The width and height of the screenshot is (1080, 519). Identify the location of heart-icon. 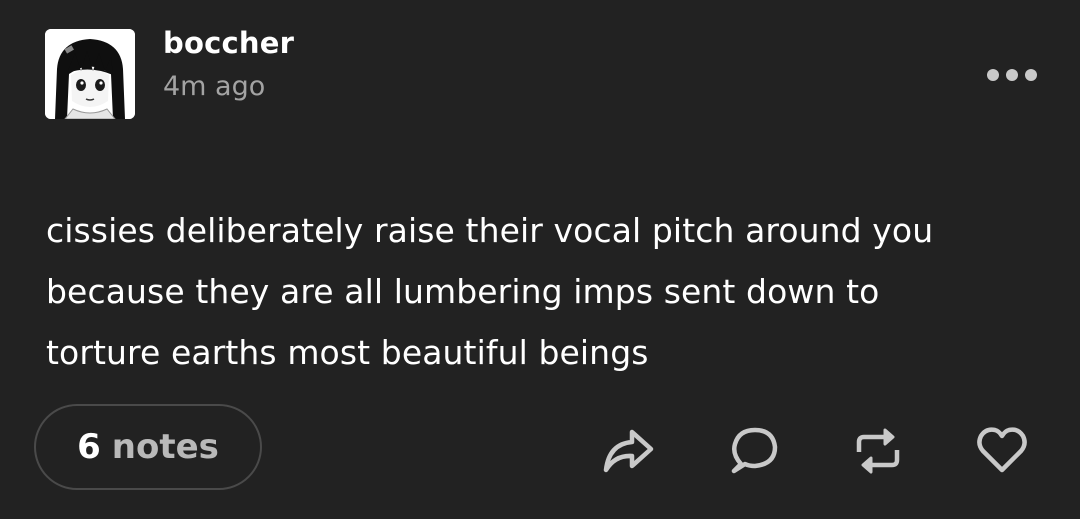
(1002, 450).